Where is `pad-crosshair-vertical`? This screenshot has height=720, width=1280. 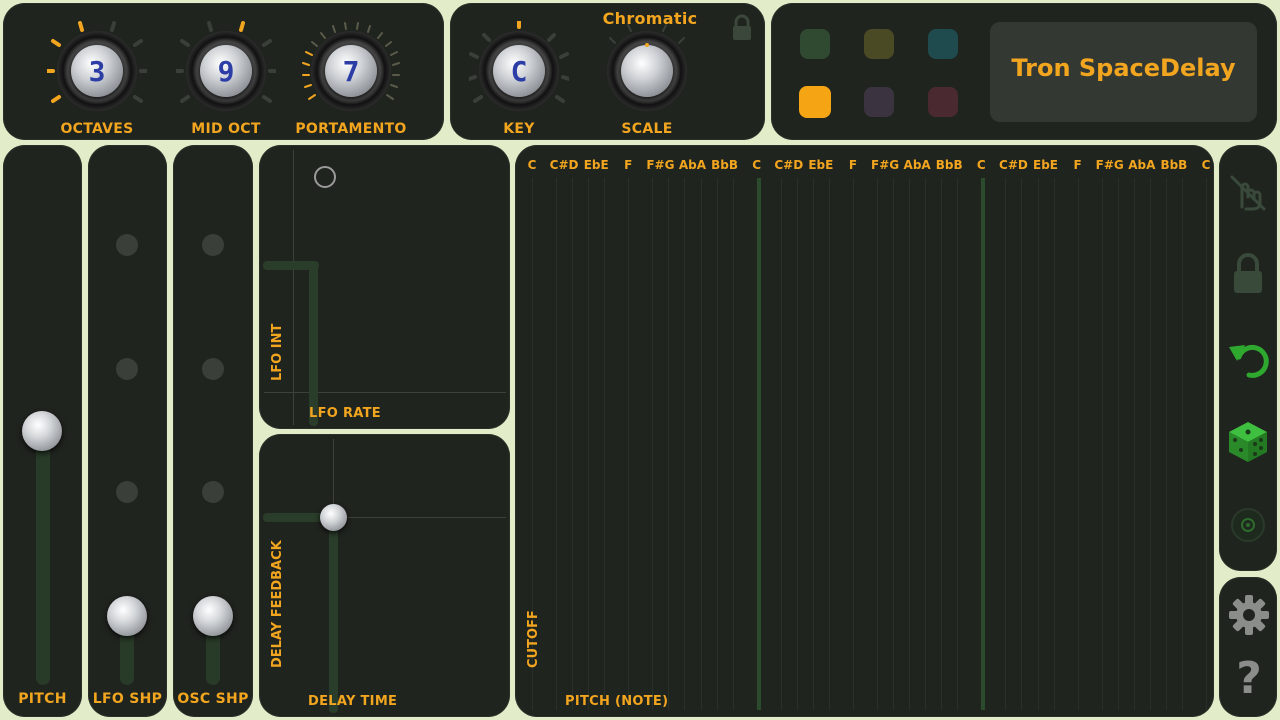 pad-crosshair-vertical is located at coordinates (293, 287).